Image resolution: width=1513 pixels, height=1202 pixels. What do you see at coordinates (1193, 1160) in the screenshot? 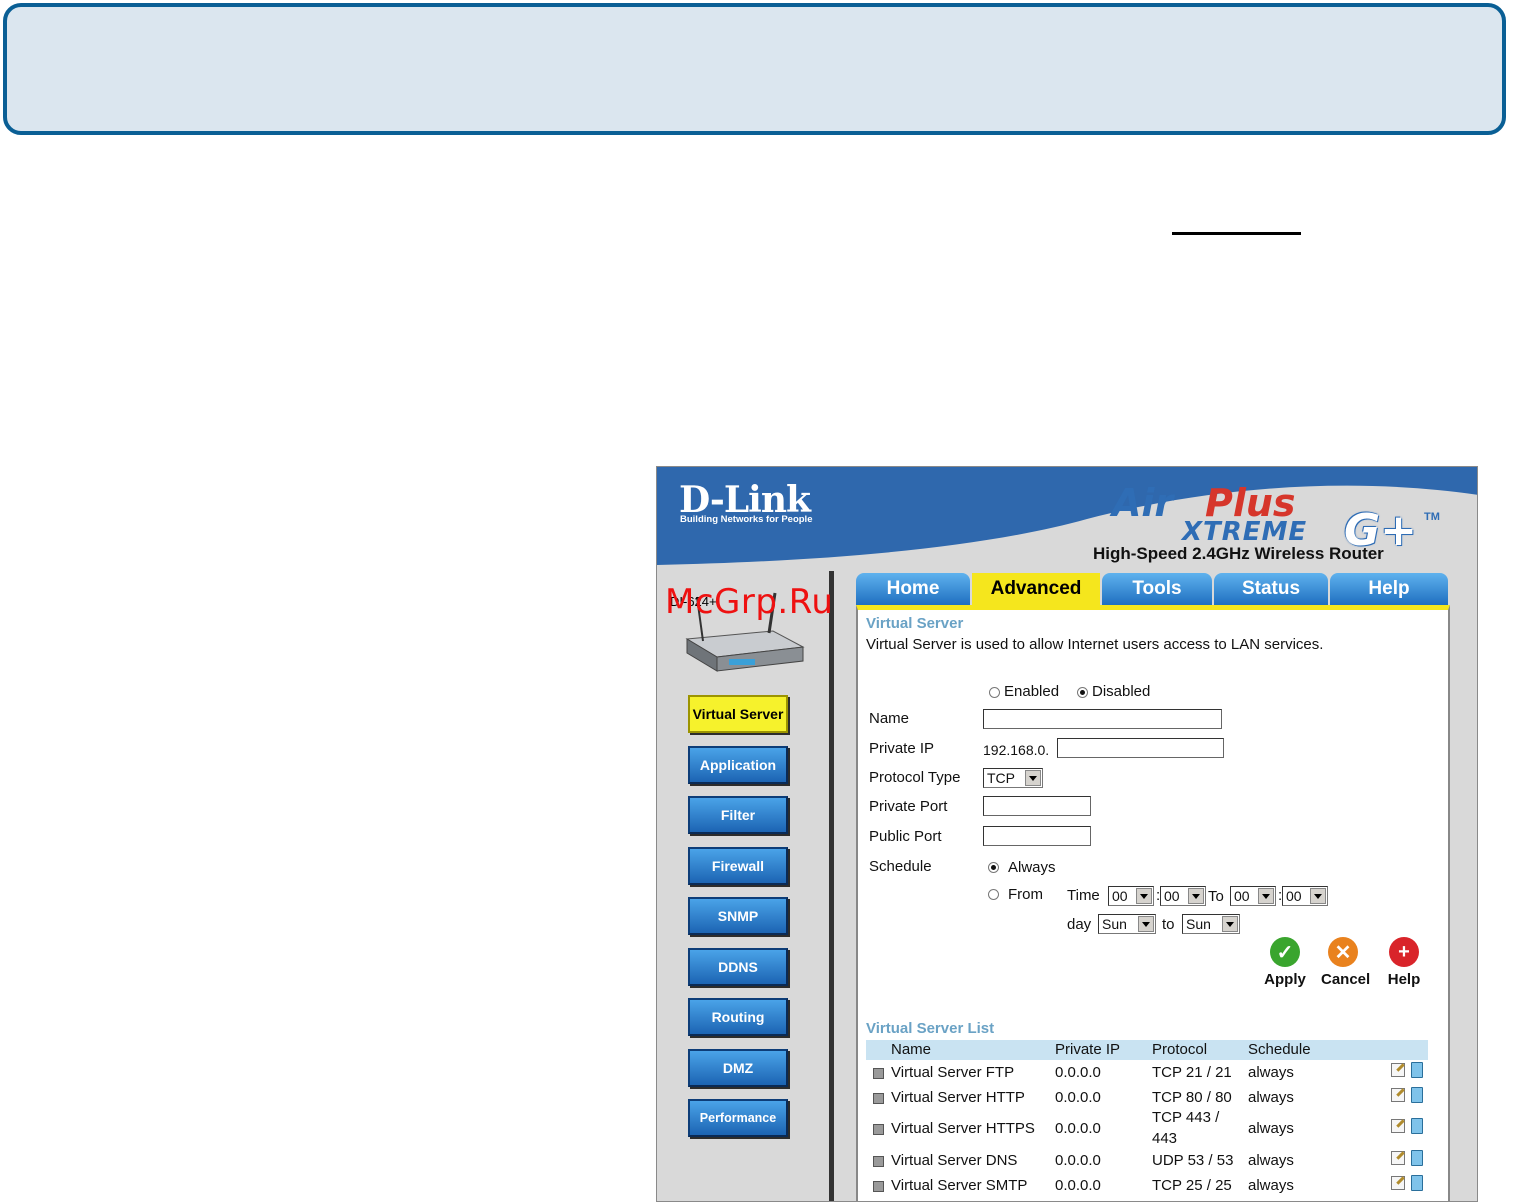
I see `row-protocol: UDP 53 / 53` at bounding box center [1193, 1160].